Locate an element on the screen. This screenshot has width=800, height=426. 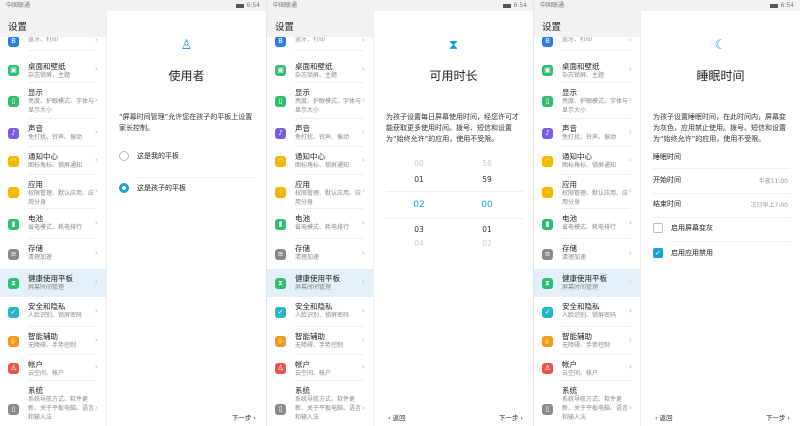
wallpaper-icon: ▣ is located at coordinates (547, 70).